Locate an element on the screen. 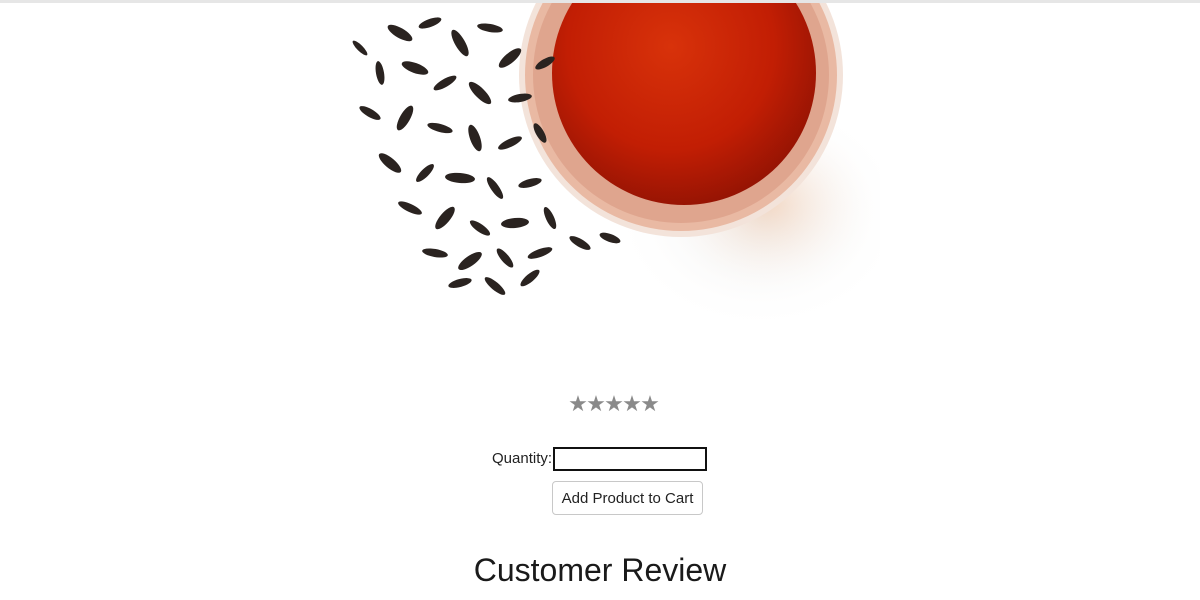  star-rating: ★ ★ ★ ★ ★ is located at coordinates (616, 405).